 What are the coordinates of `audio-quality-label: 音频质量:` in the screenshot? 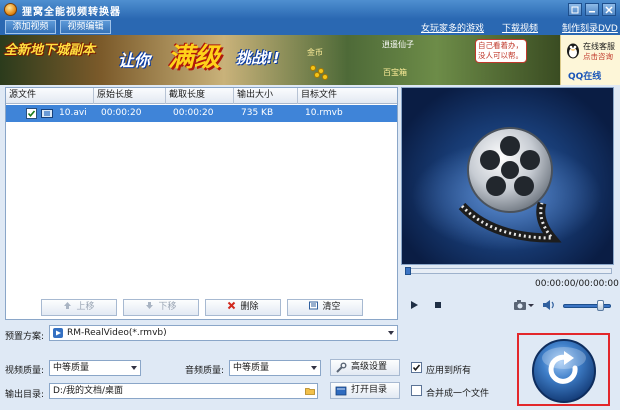 It's located at (205, 371).